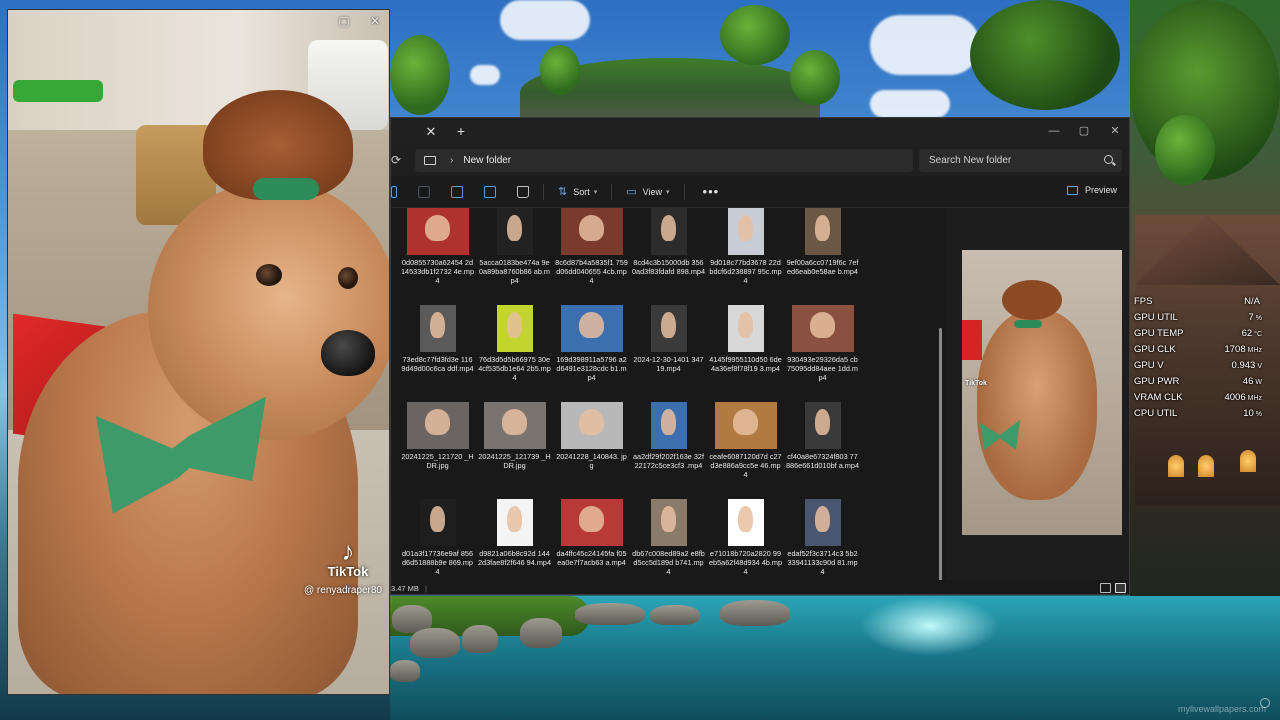 The height and width of the screenshot is (720, 1280). I want to click on large-icons-view-icon, so click(1120, 588).